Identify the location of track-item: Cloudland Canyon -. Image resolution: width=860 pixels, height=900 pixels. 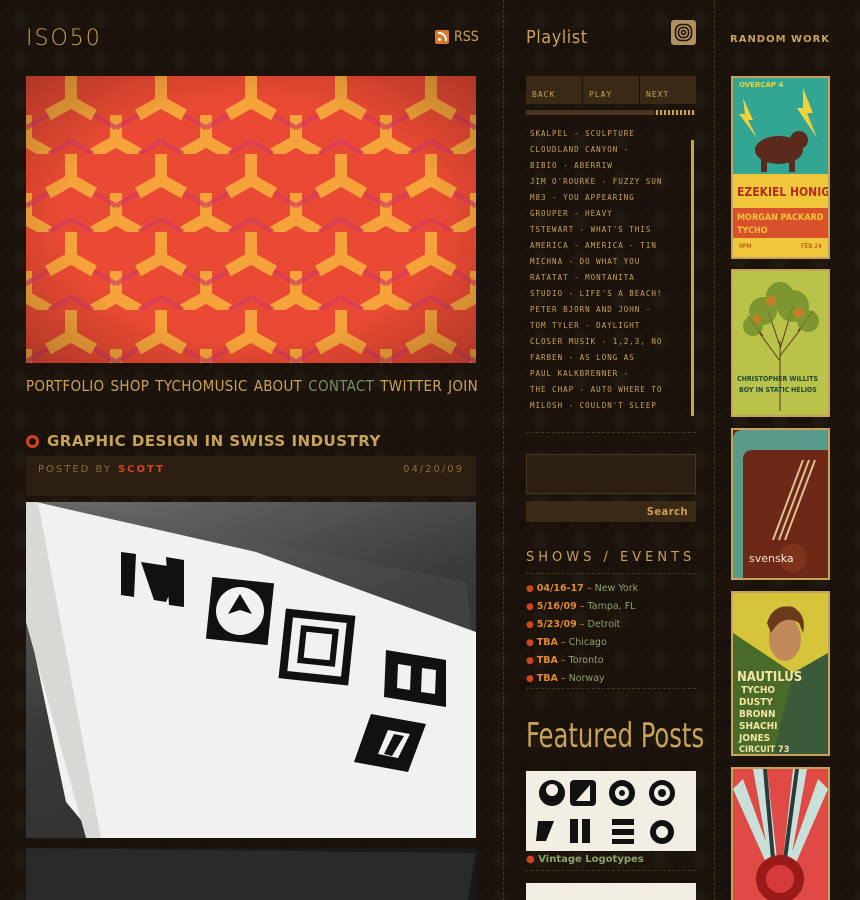
(611, 150).